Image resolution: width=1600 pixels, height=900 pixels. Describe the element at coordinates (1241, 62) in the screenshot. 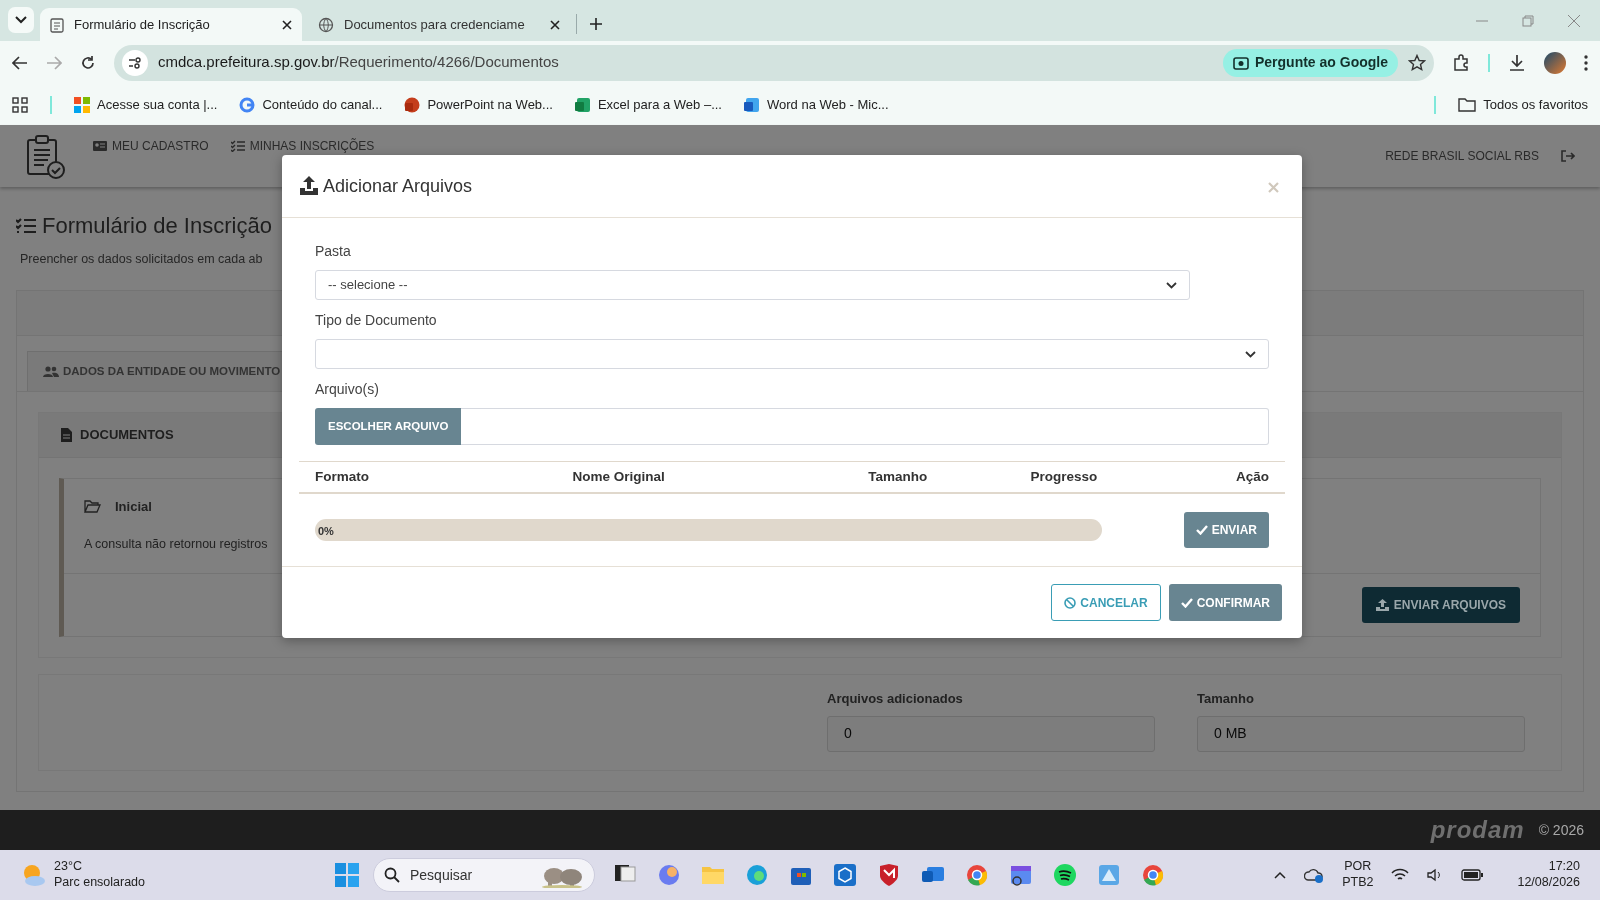

I see `camera-icon` at that location.